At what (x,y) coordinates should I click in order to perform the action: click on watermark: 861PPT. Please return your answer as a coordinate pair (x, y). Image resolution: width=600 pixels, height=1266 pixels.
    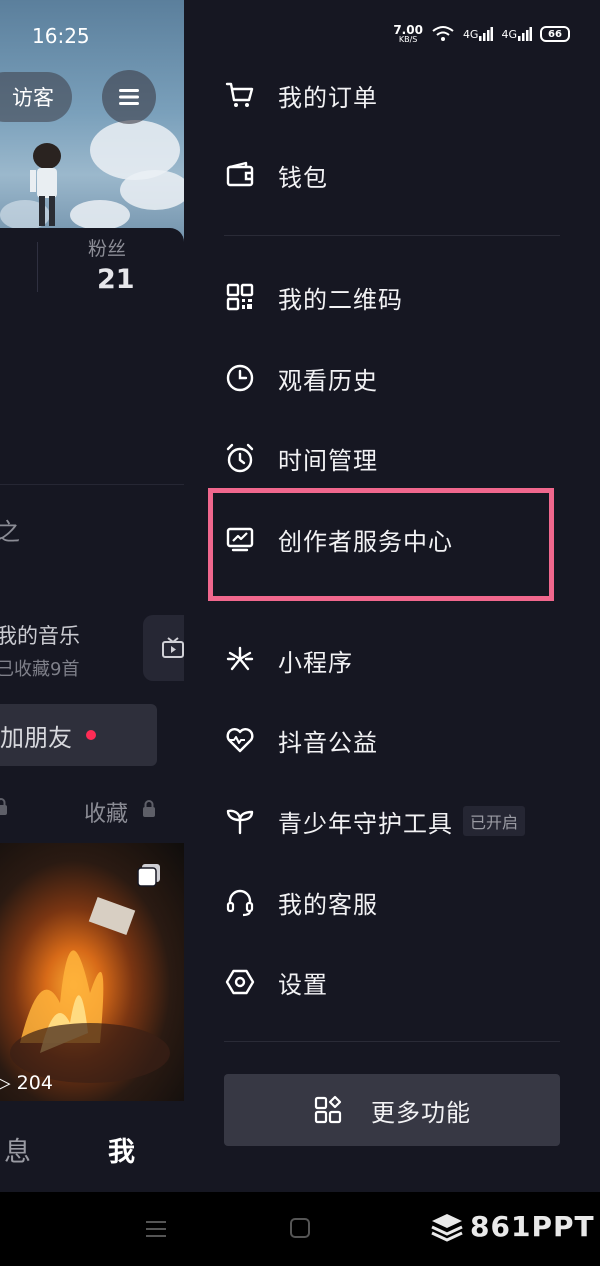
    Looking at the image, I should click on (512, 1226).